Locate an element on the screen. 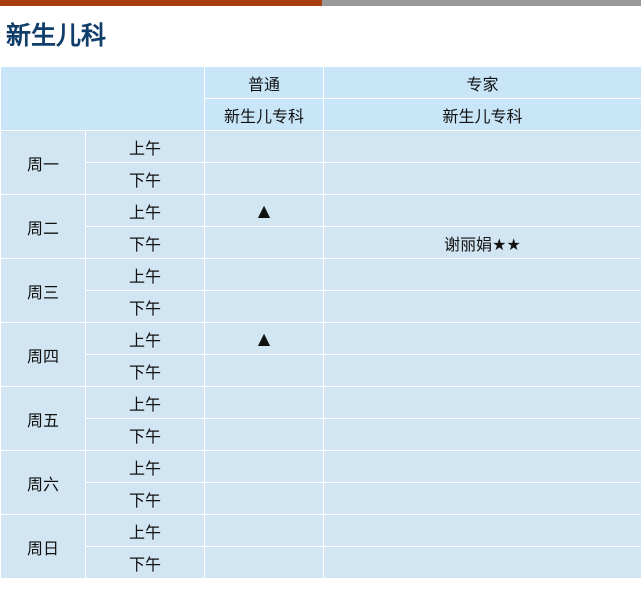 The width and height of the screenshot is (641, 589). day-label: 周五 is located at coordinates (43, 418).